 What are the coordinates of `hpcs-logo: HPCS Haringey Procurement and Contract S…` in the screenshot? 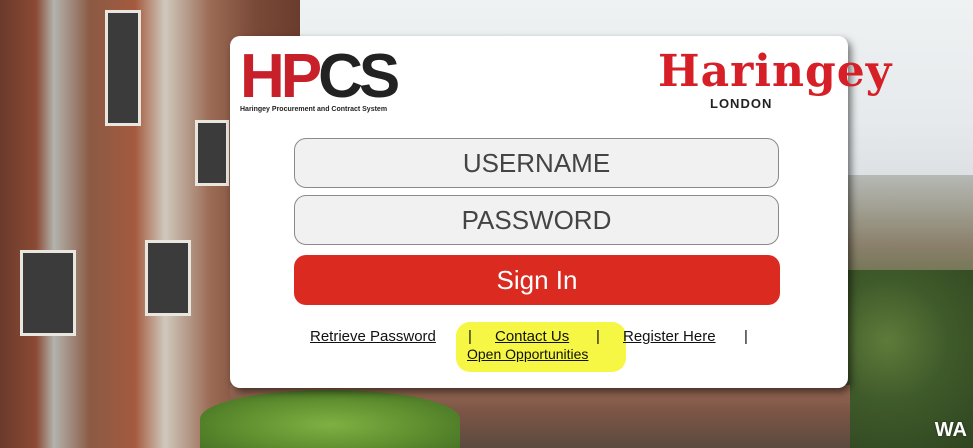 It's located at (320, 81).